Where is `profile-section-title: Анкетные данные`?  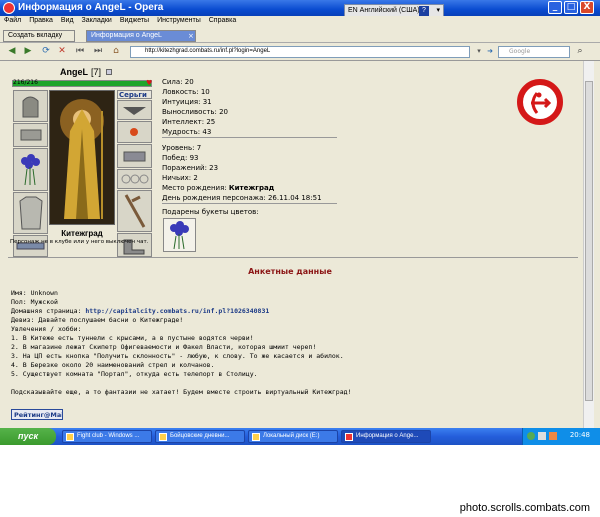
profile-section-title: Анкетные данные is located at coordinates (290, 271).